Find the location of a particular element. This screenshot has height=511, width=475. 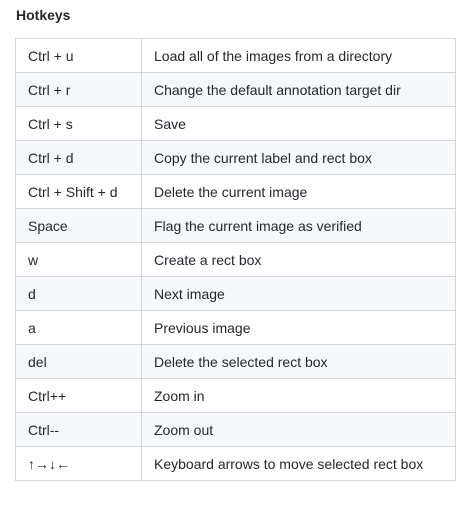

hotkey-cell: Ctrl-- is located at coordinates (78, 429).